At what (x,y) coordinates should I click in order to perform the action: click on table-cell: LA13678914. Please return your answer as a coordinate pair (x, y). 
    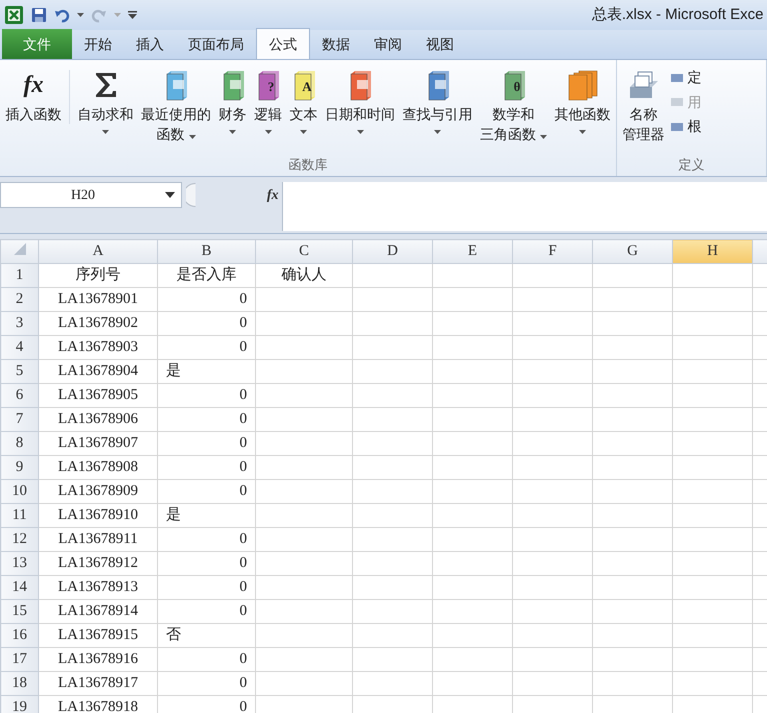
    Looking at the image, I should click on (98, 611).